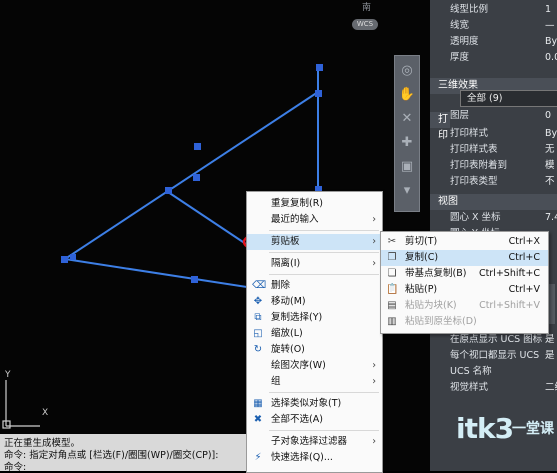  I want to click on steering-wheel-icon: ◎, so click(407, 71).